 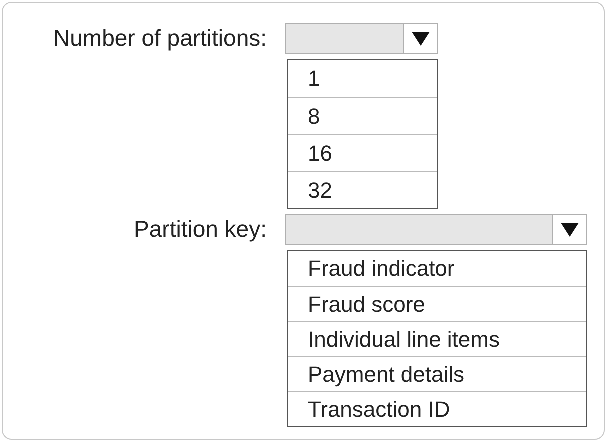 I want to click on list-option: Fraud indicator, so click(x=437, y=268).